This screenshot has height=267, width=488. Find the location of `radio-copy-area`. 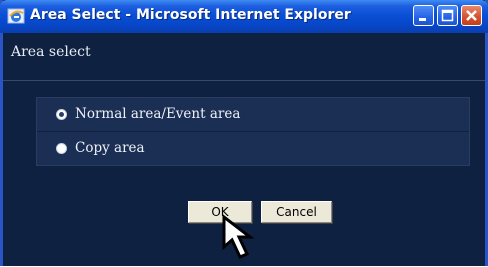

radio-copy-area is located at coordinates (61, 148).